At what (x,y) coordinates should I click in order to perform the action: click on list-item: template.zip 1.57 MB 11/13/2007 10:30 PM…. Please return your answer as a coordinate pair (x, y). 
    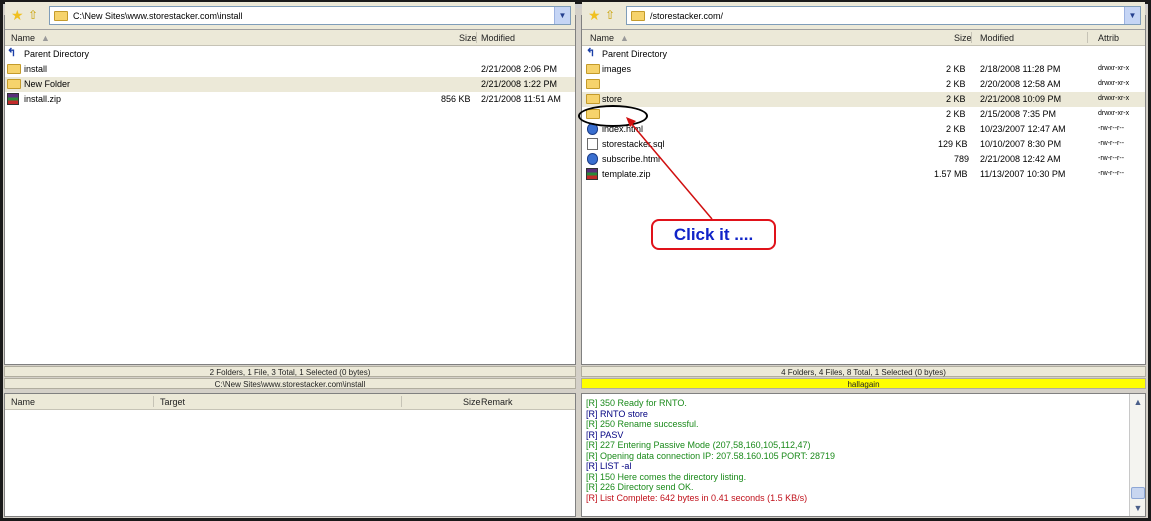
    Looking at the image, I should click on (863, 174).